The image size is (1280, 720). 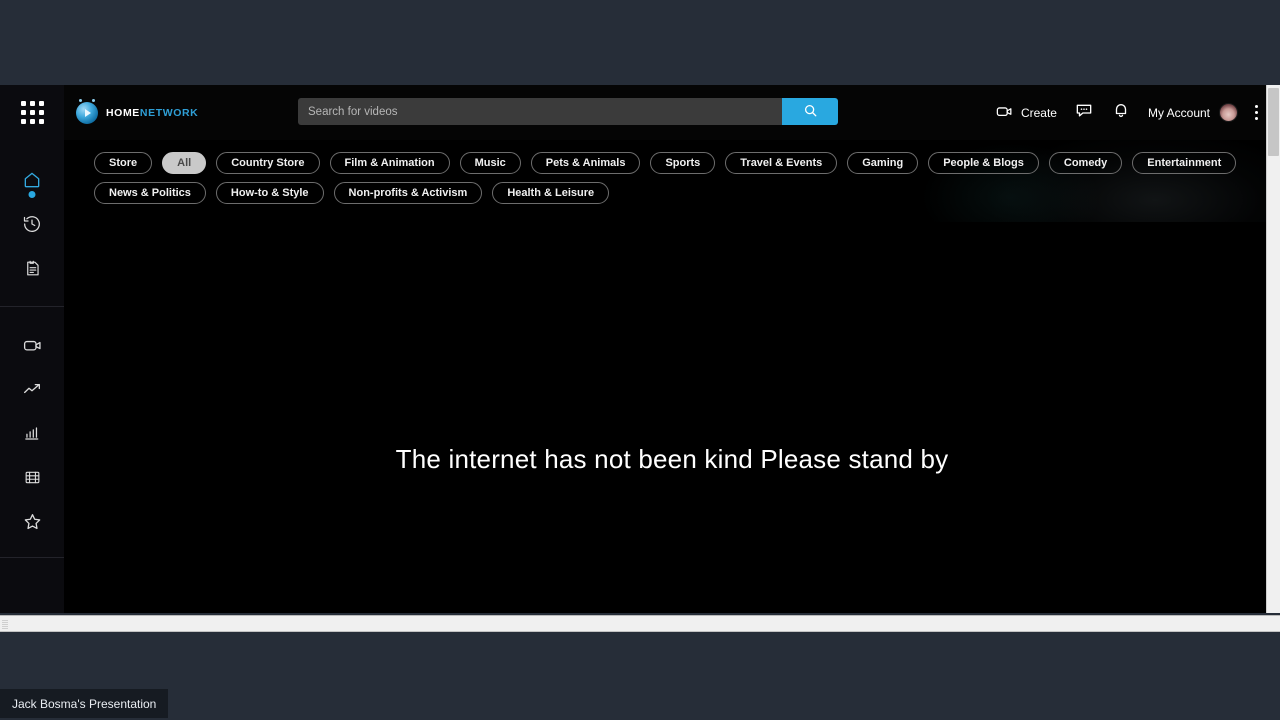 I want to click on category-chip: Country Store, so click(x=268, y=163).